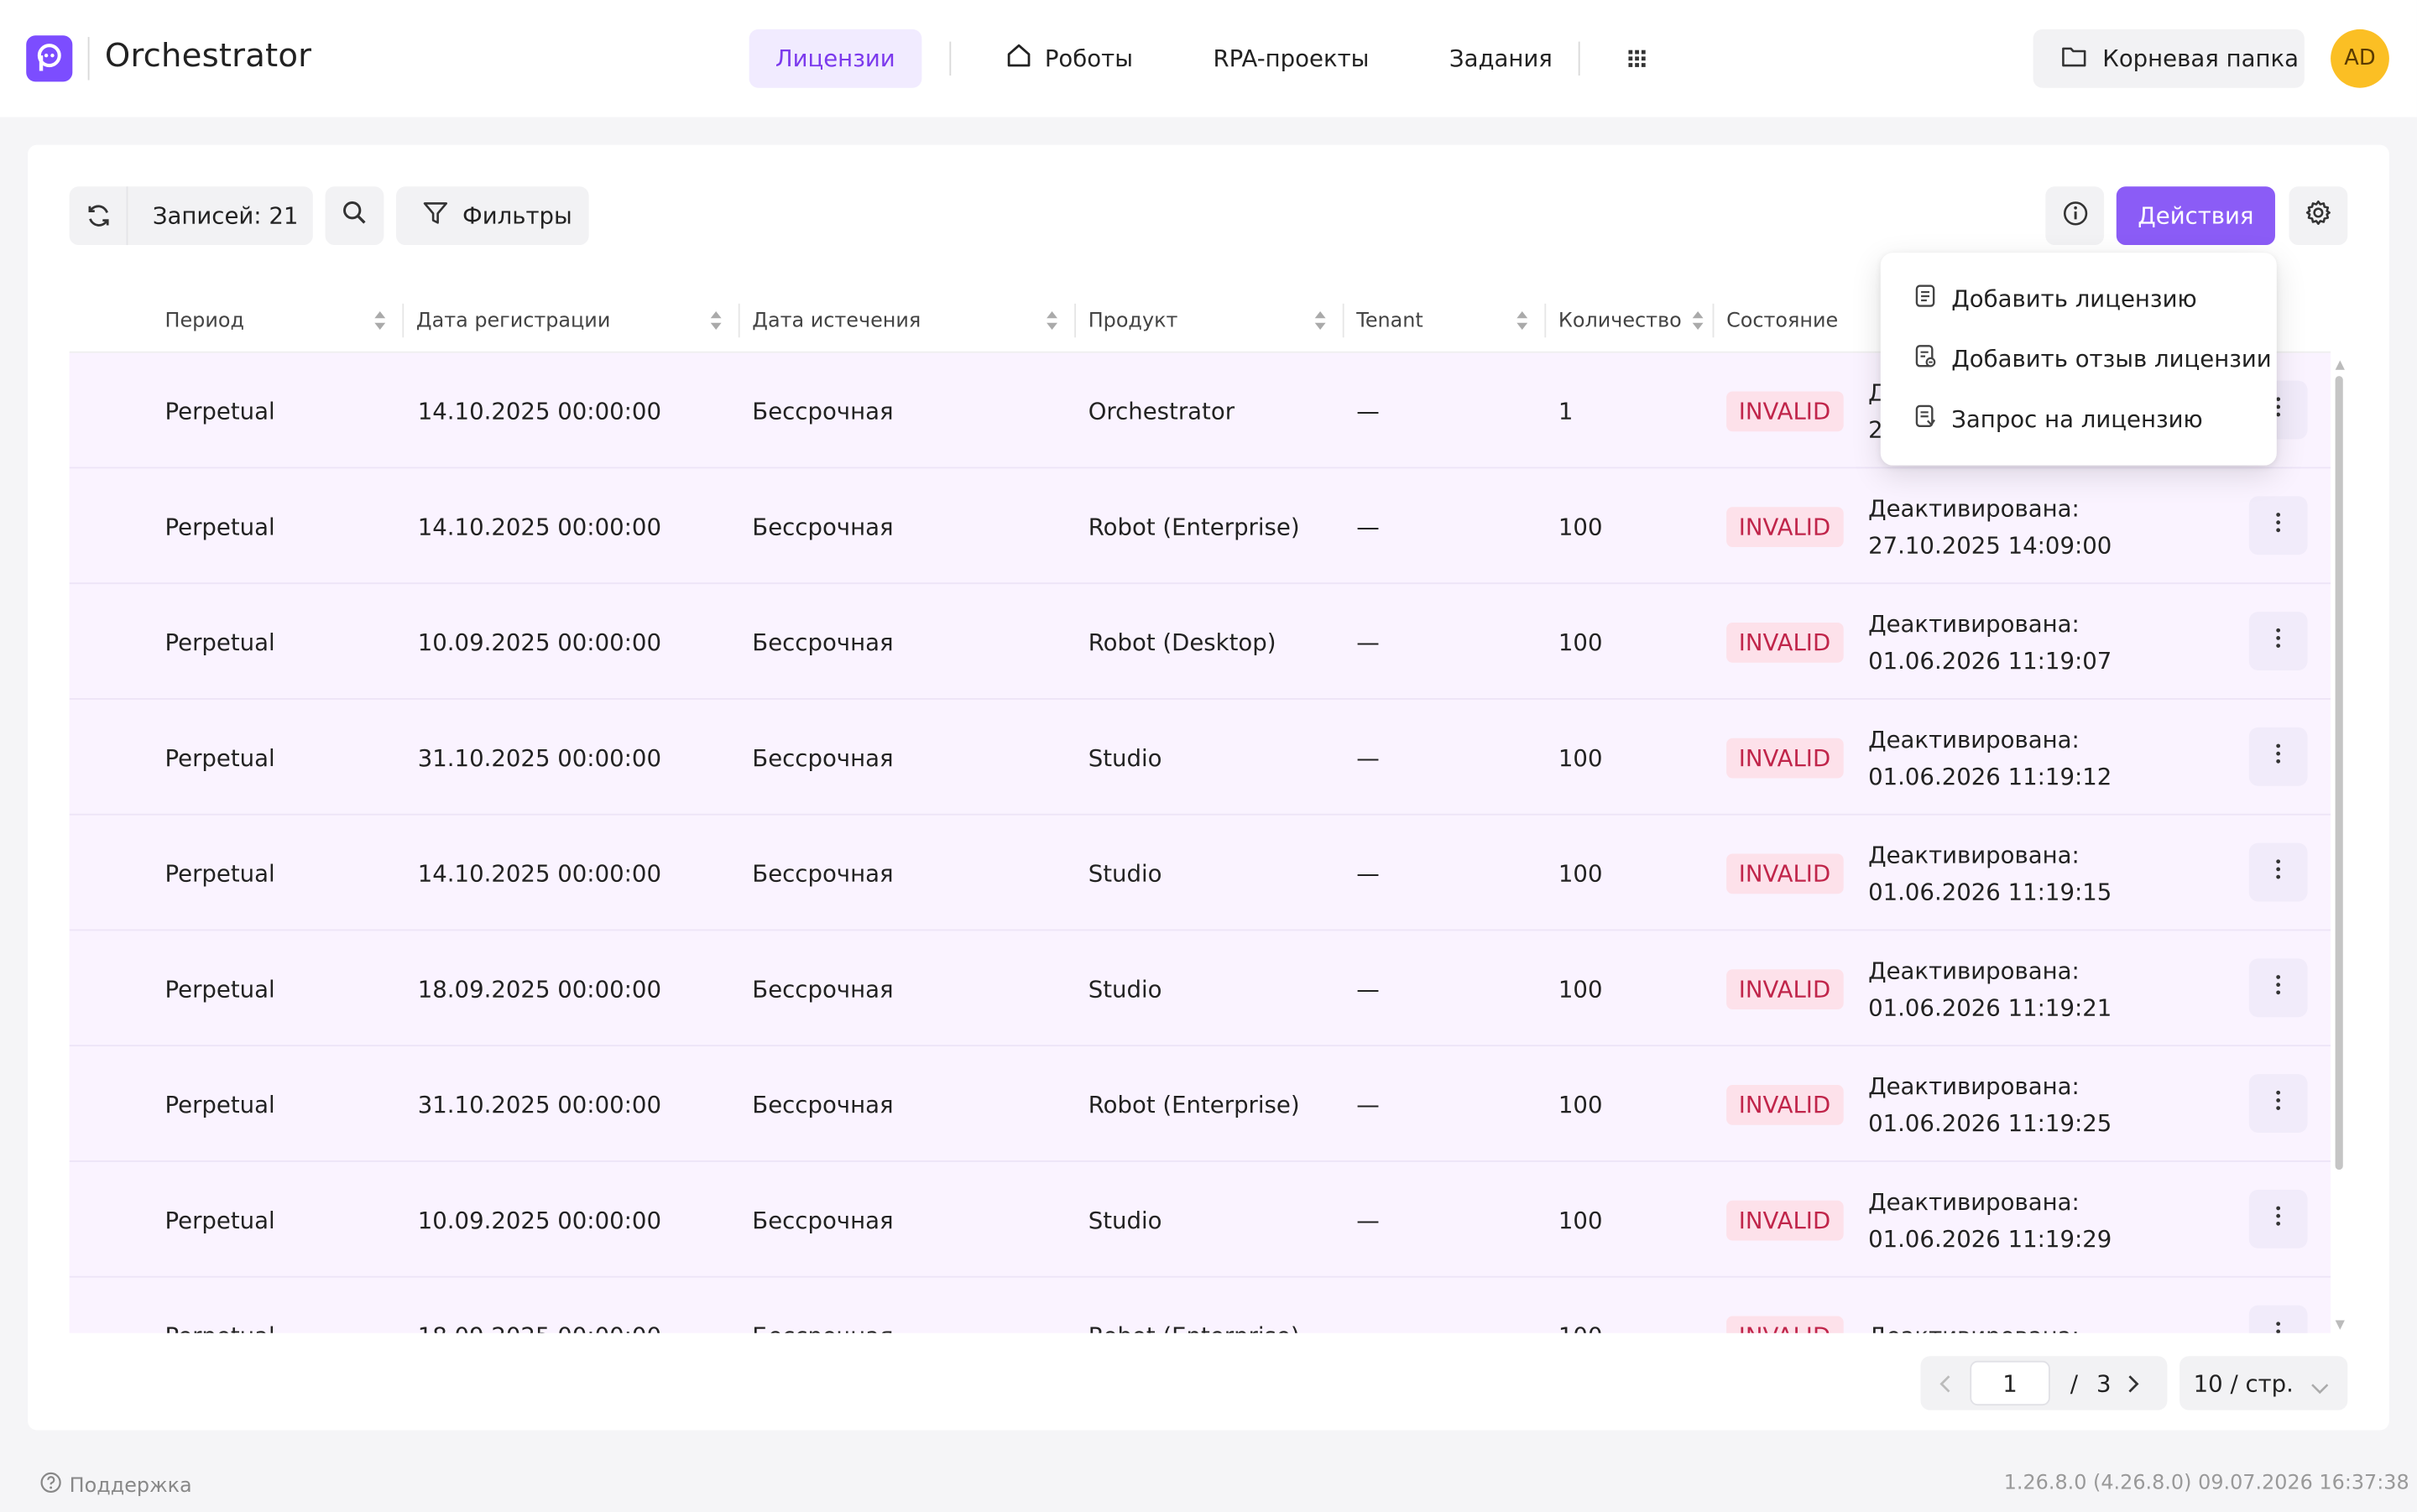 The height and width of the screenshot is (1512, 2417). I want to click on search-icon, so click(354, 215).